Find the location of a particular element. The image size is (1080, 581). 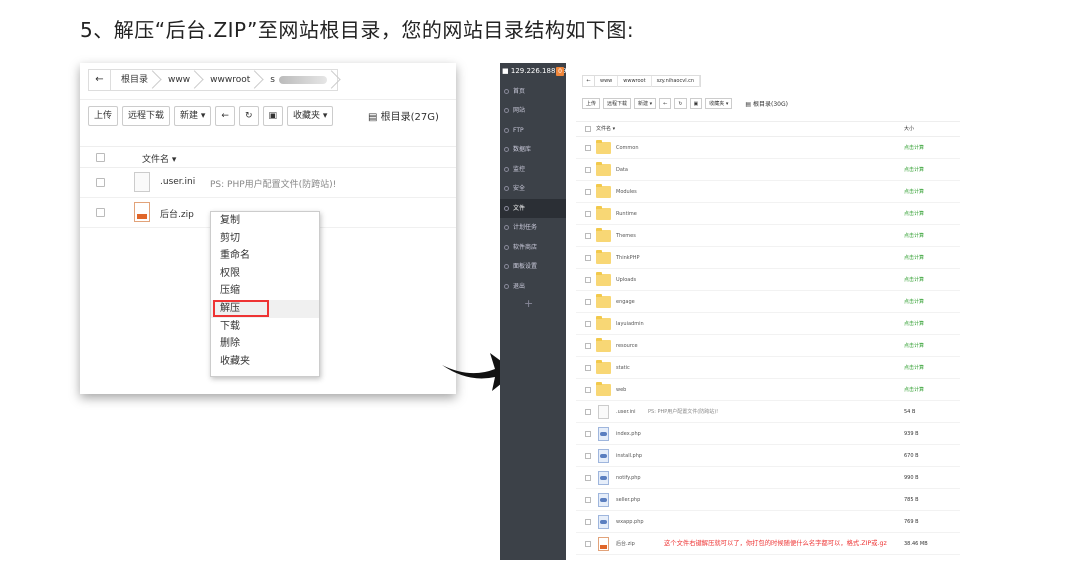

sidebar-item-security: 安全 is located at coordinates (533, 188).